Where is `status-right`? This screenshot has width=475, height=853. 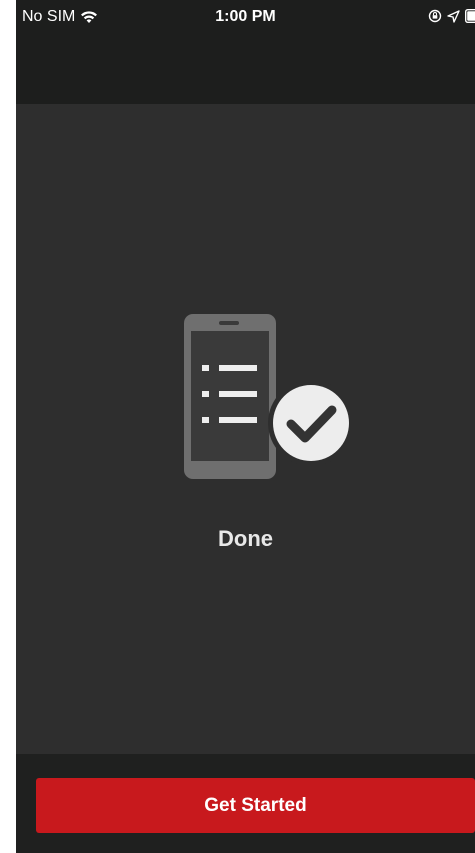
status-right is located at coordinates (451, 16).